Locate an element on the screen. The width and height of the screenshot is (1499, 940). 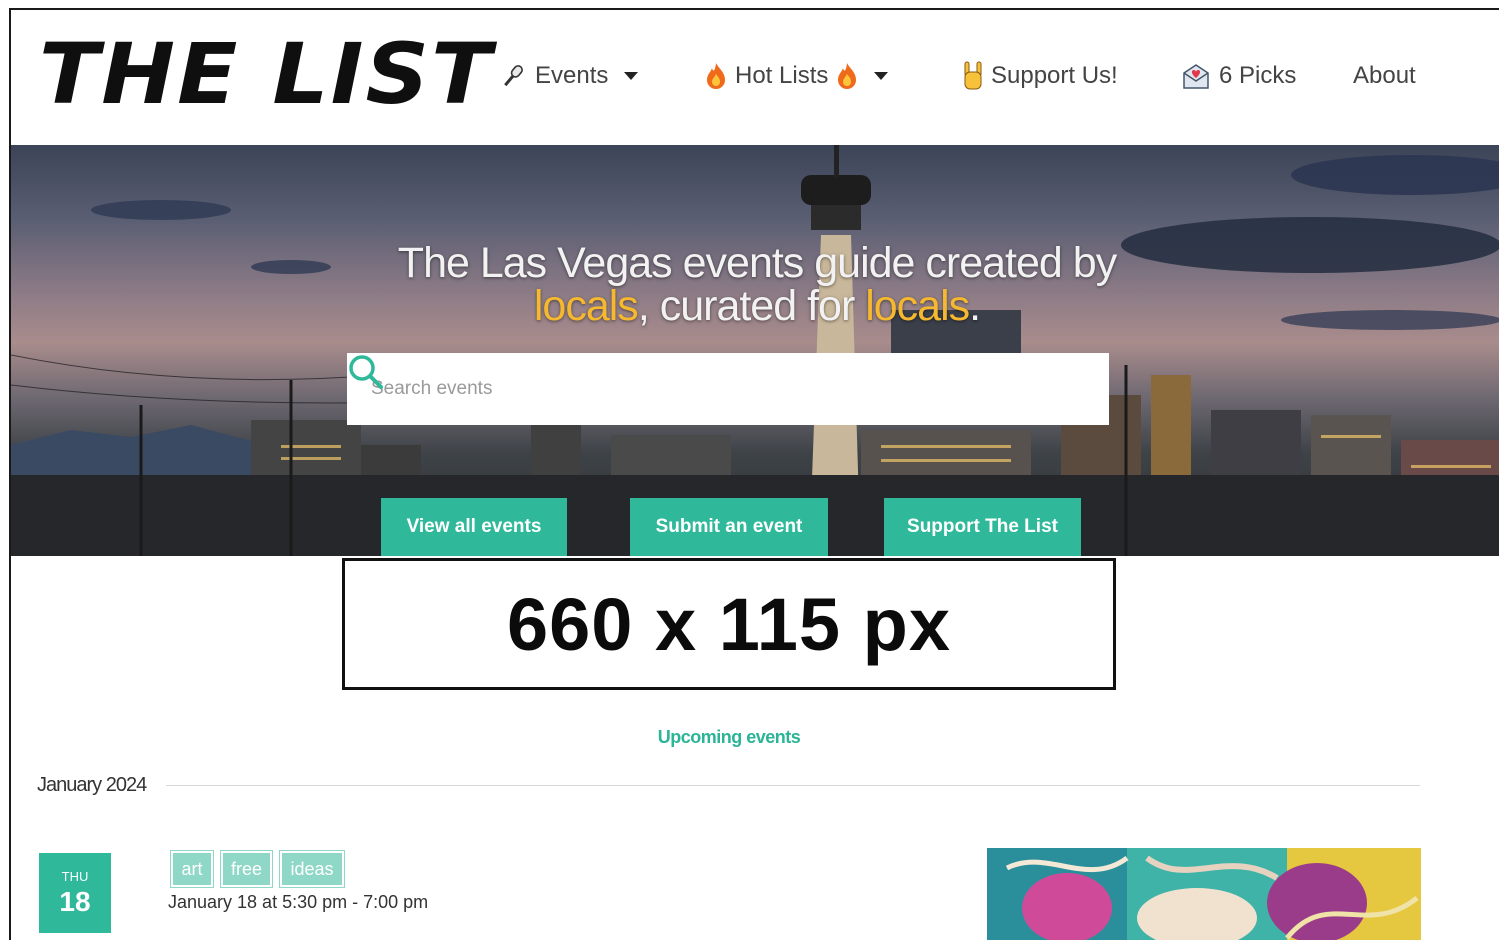
search-input is located at coordinates (701, 389).